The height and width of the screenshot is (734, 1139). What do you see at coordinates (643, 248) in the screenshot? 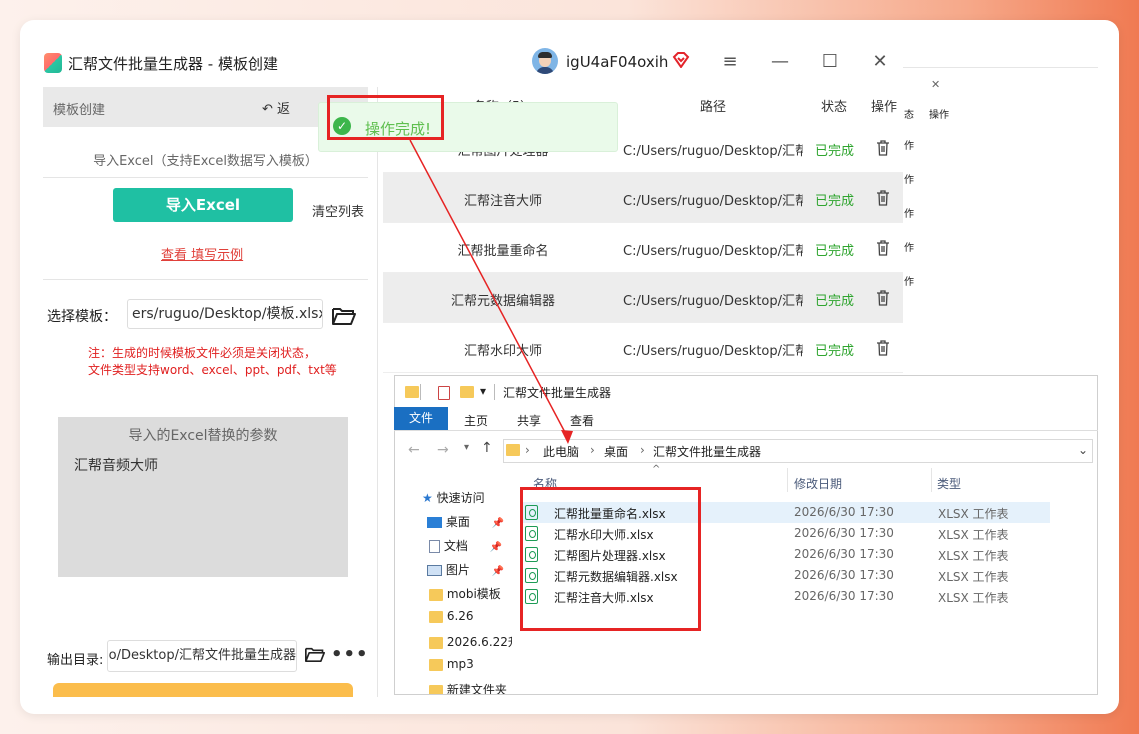
I see `table-row: 汇帮批量重命名 C:/Users/ruguo/Desktop/汇帮文 已完成` at bounding box center [643, 248].